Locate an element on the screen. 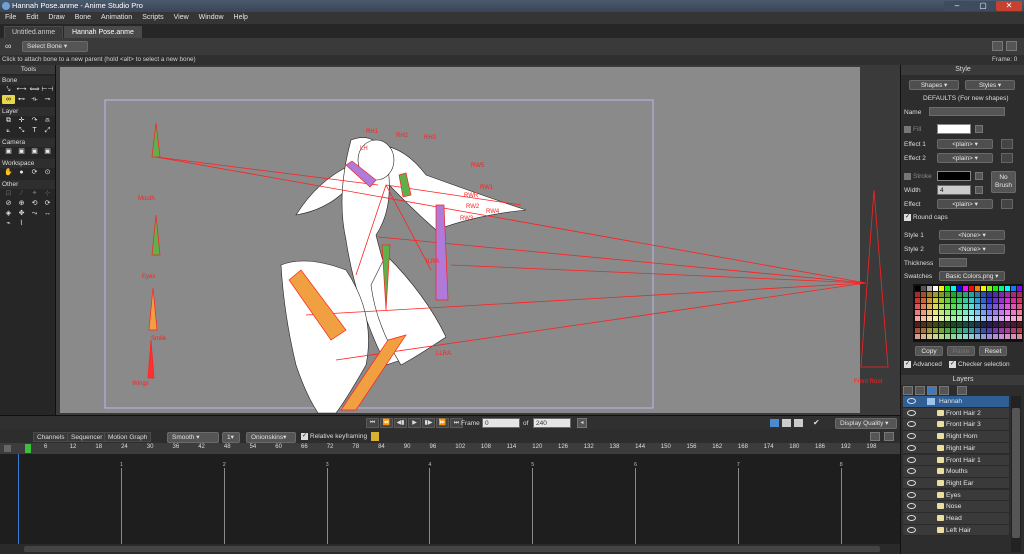 The width and height of the screenshot is (1024, 554). lock-icon is located at coordinates (375, 436).